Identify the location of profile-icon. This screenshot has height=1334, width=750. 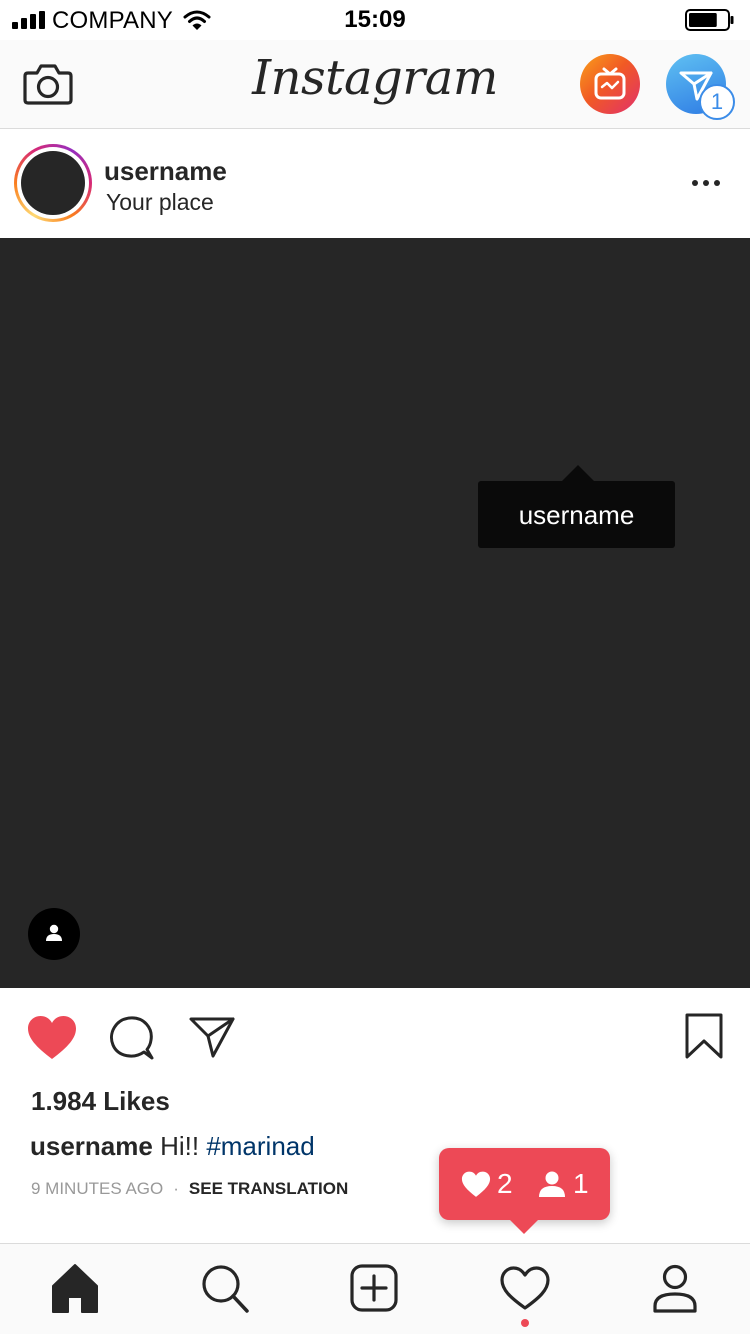
(675, 1289).